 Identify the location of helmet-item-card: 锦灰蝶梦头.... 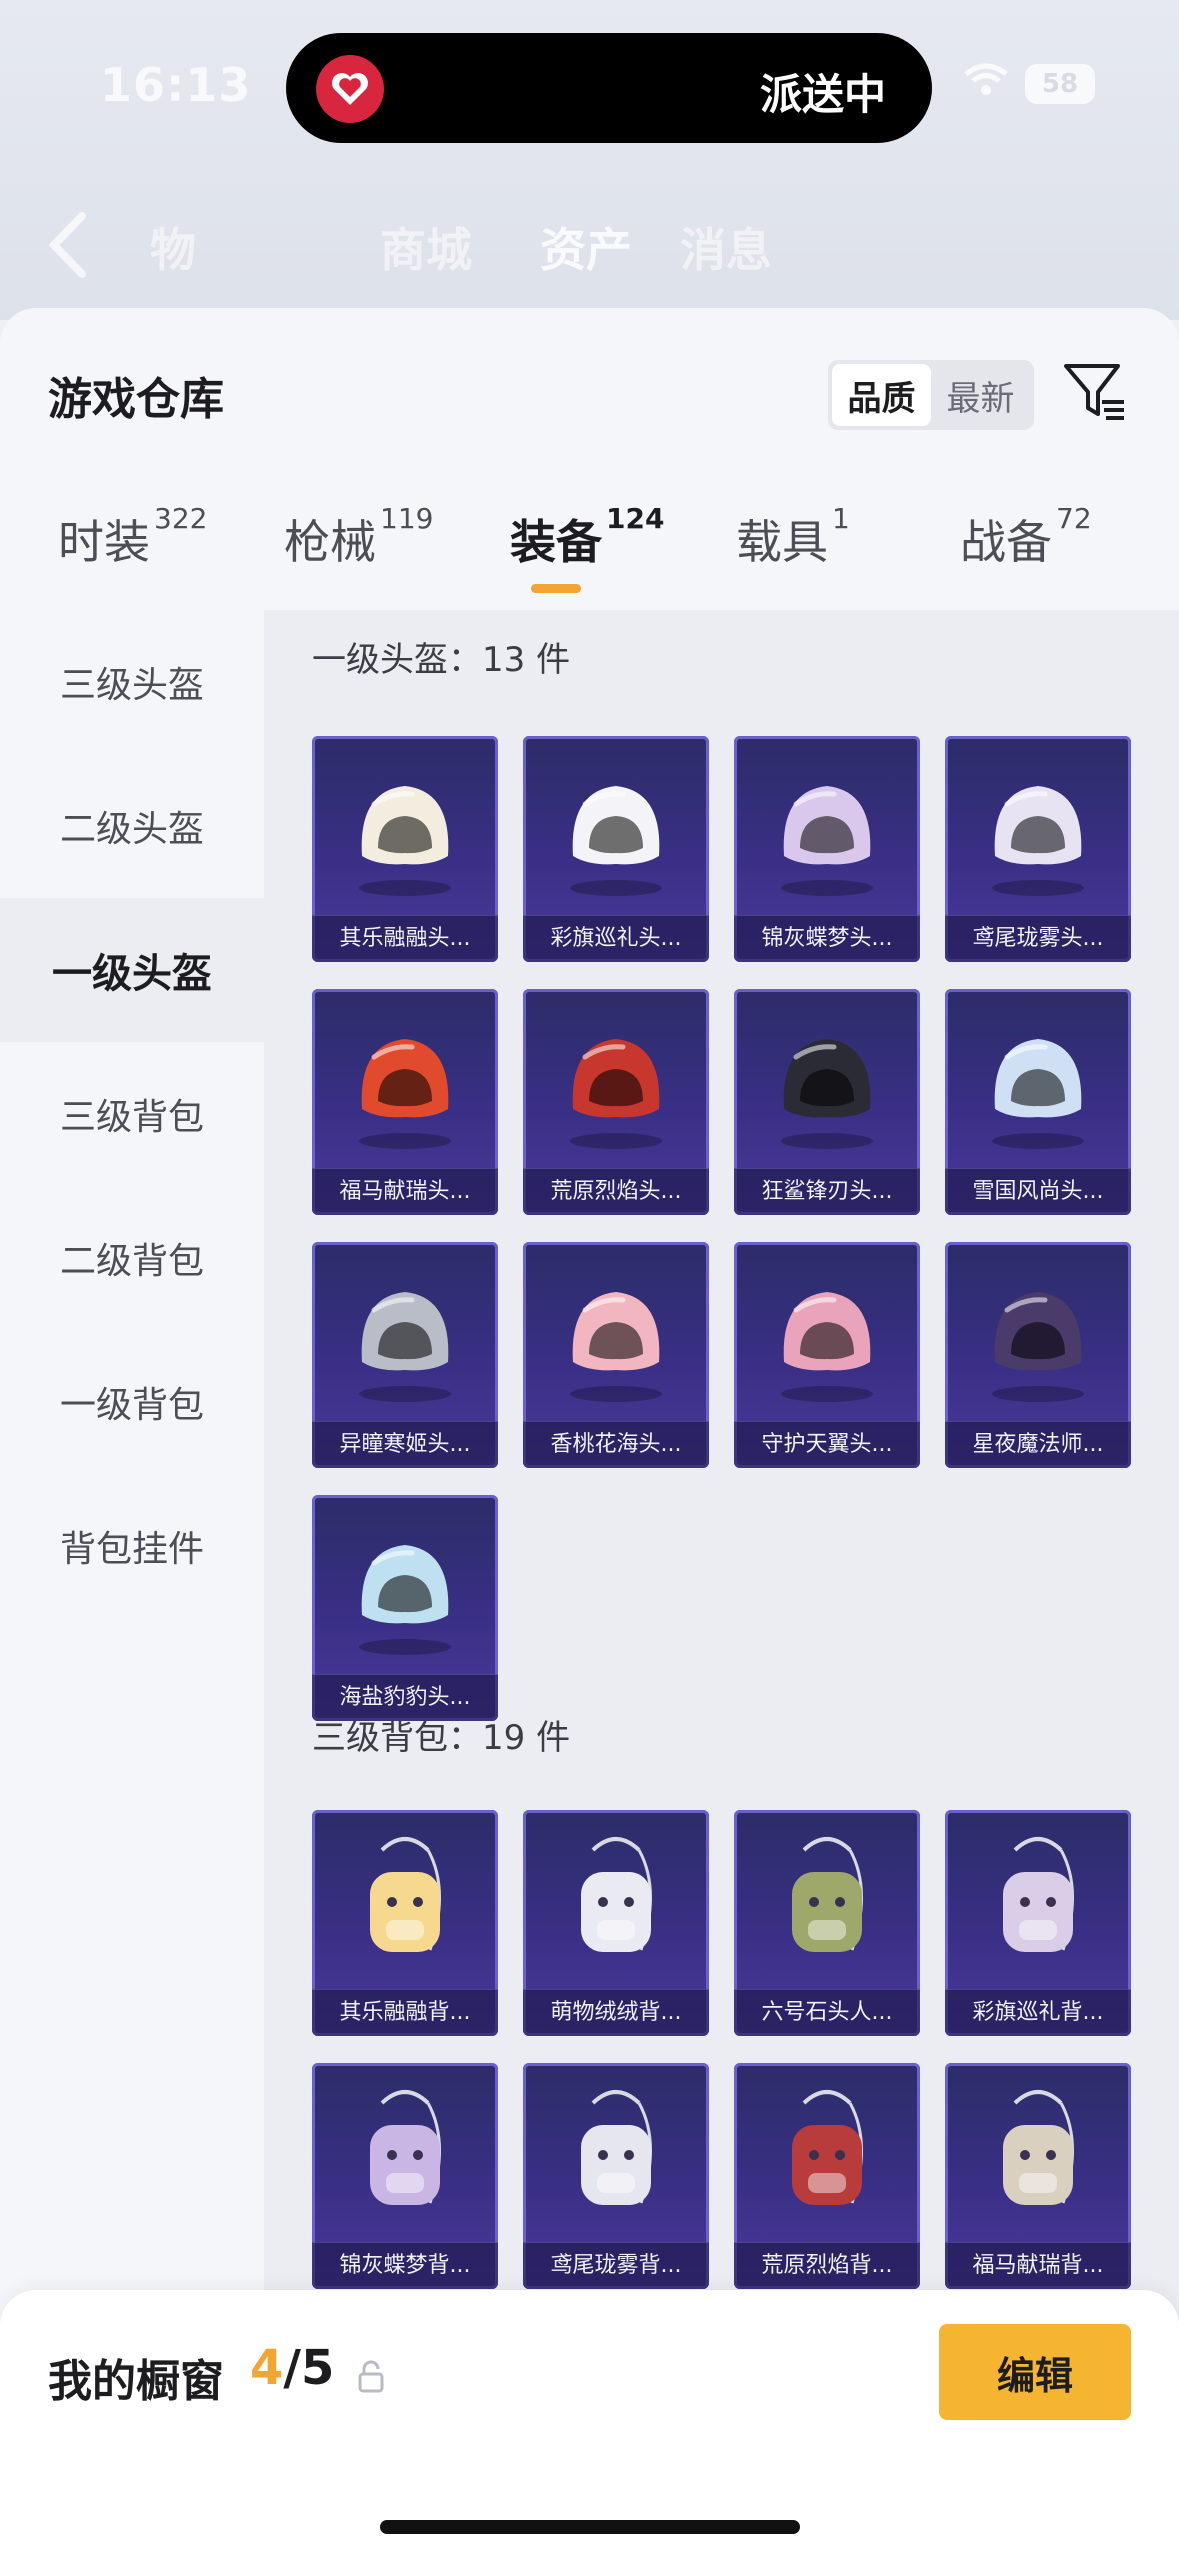
(827, 849).